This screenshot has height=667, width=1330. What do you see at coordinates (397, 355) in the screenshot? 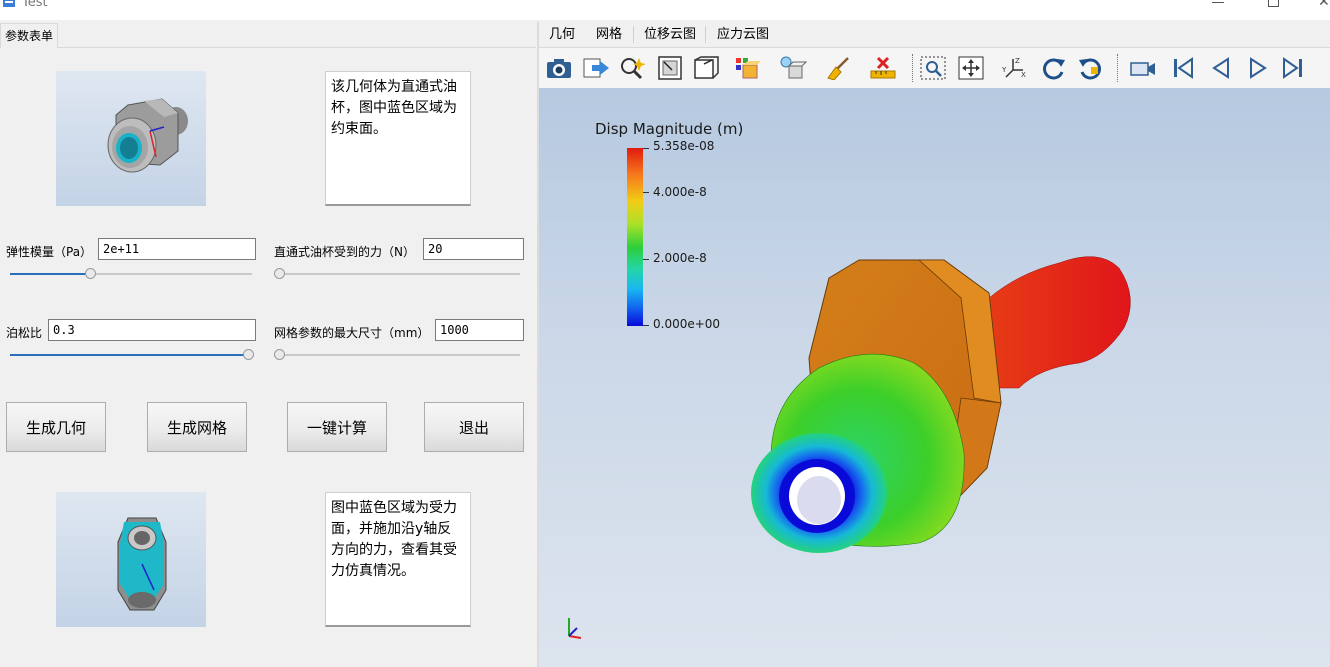
I see `mesh-size-slider` at bounding box center [397, 355].